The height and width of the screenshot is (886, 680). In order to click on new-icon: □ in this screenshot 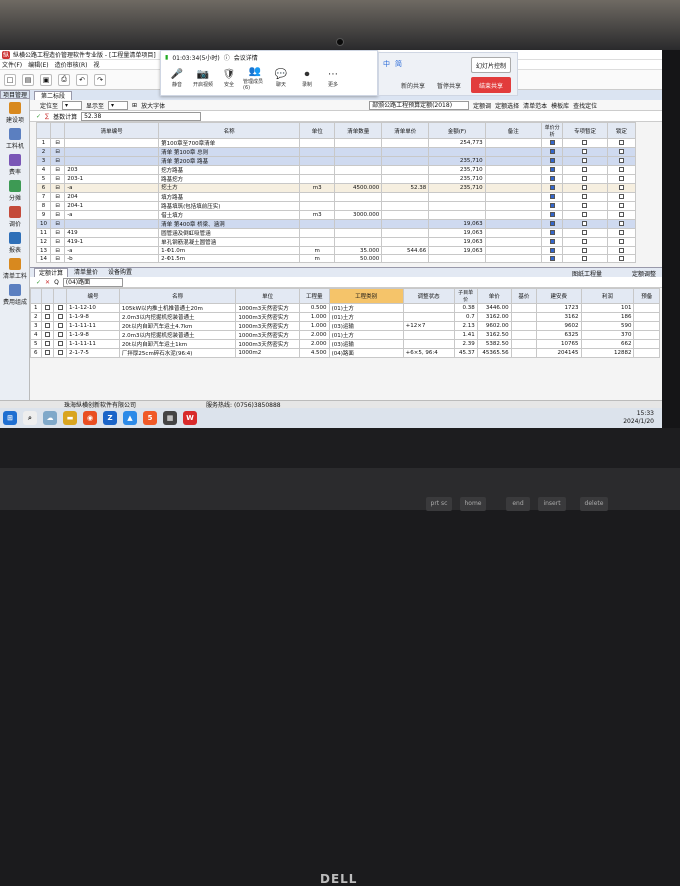, I will do `click(10, 79)`.